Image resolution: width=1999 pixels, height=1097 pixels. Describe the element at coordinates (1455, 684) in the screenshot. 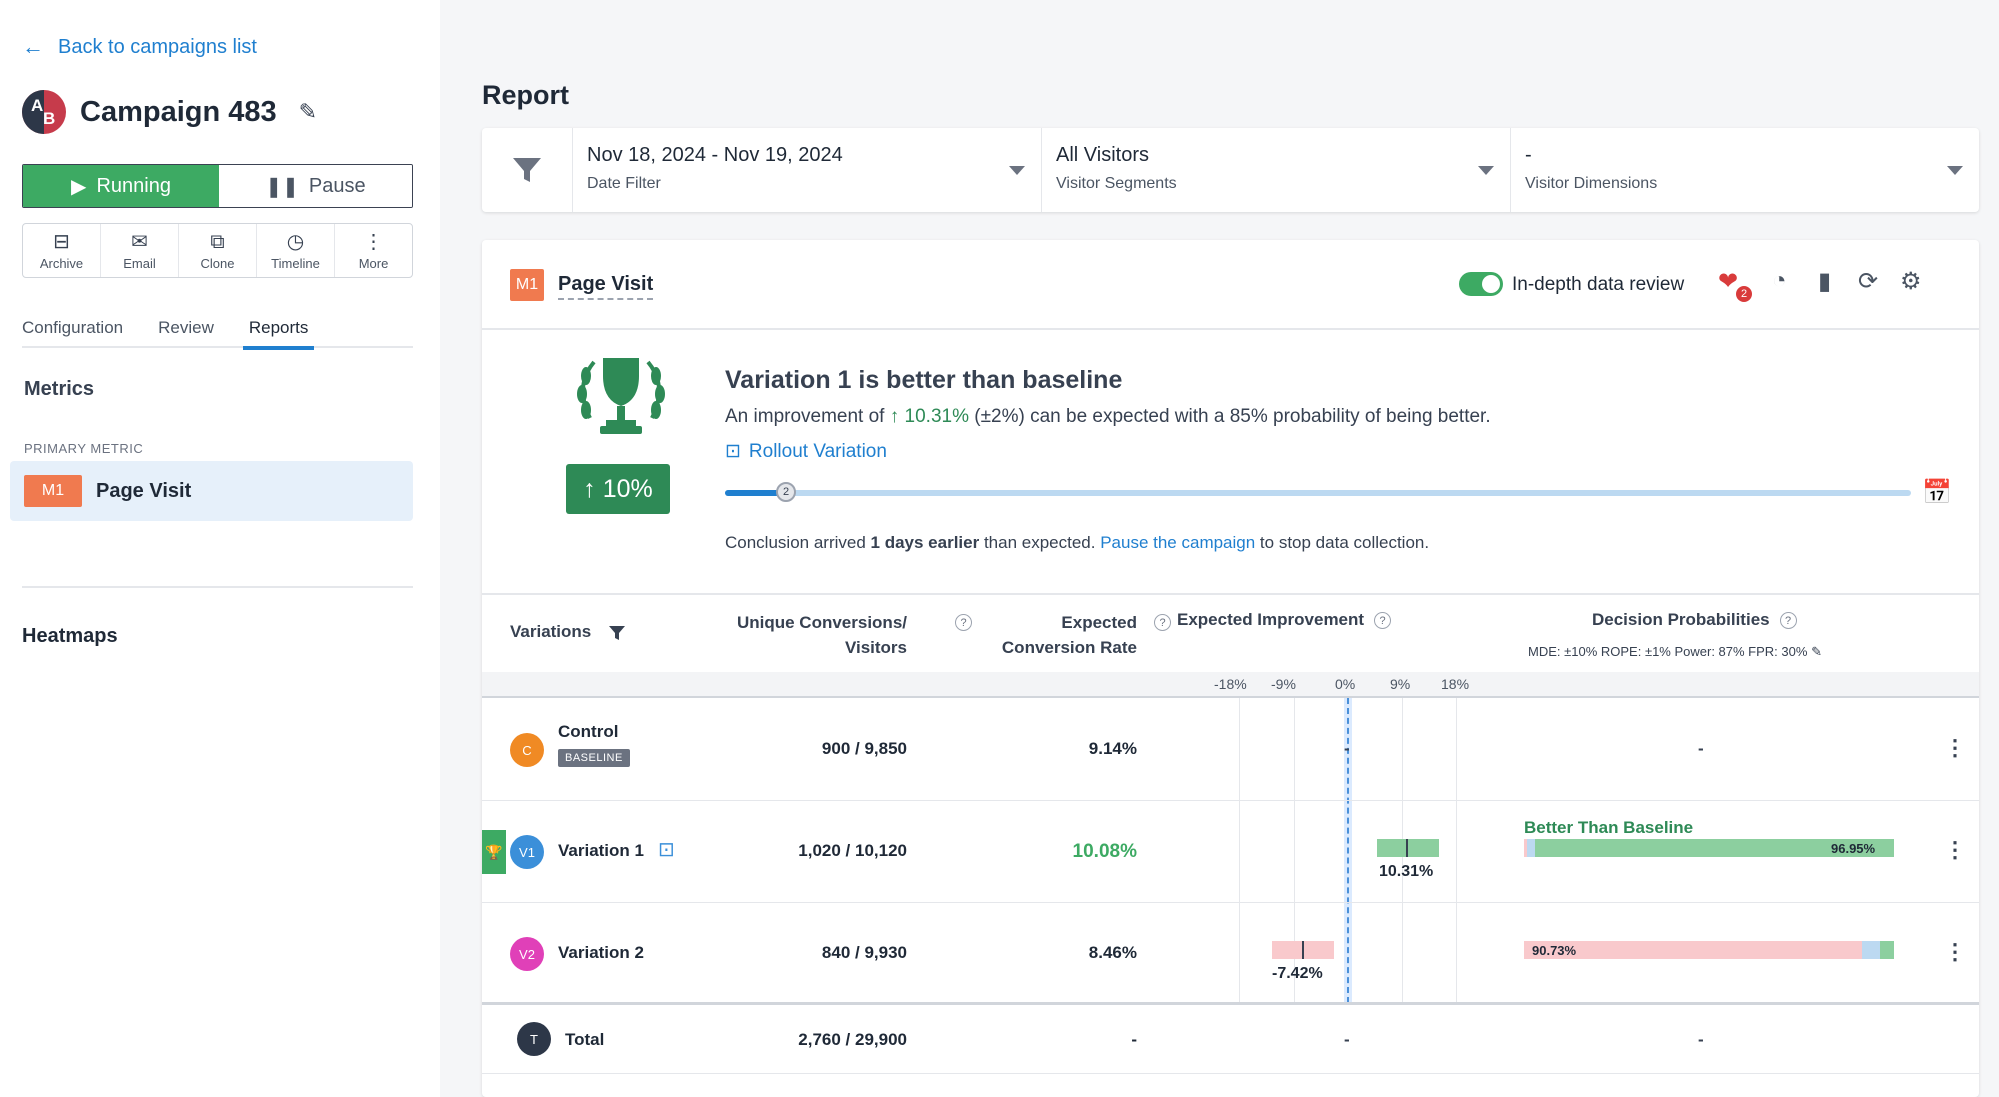

I see `axis-tick: 18%` at that location.